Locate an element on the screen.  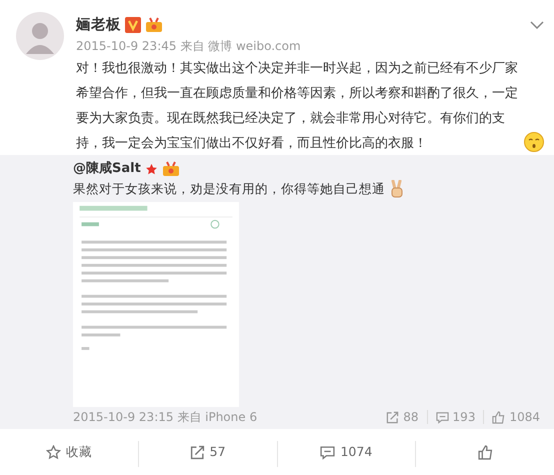
victory-hand-icon is located at coordinates (397, 189).